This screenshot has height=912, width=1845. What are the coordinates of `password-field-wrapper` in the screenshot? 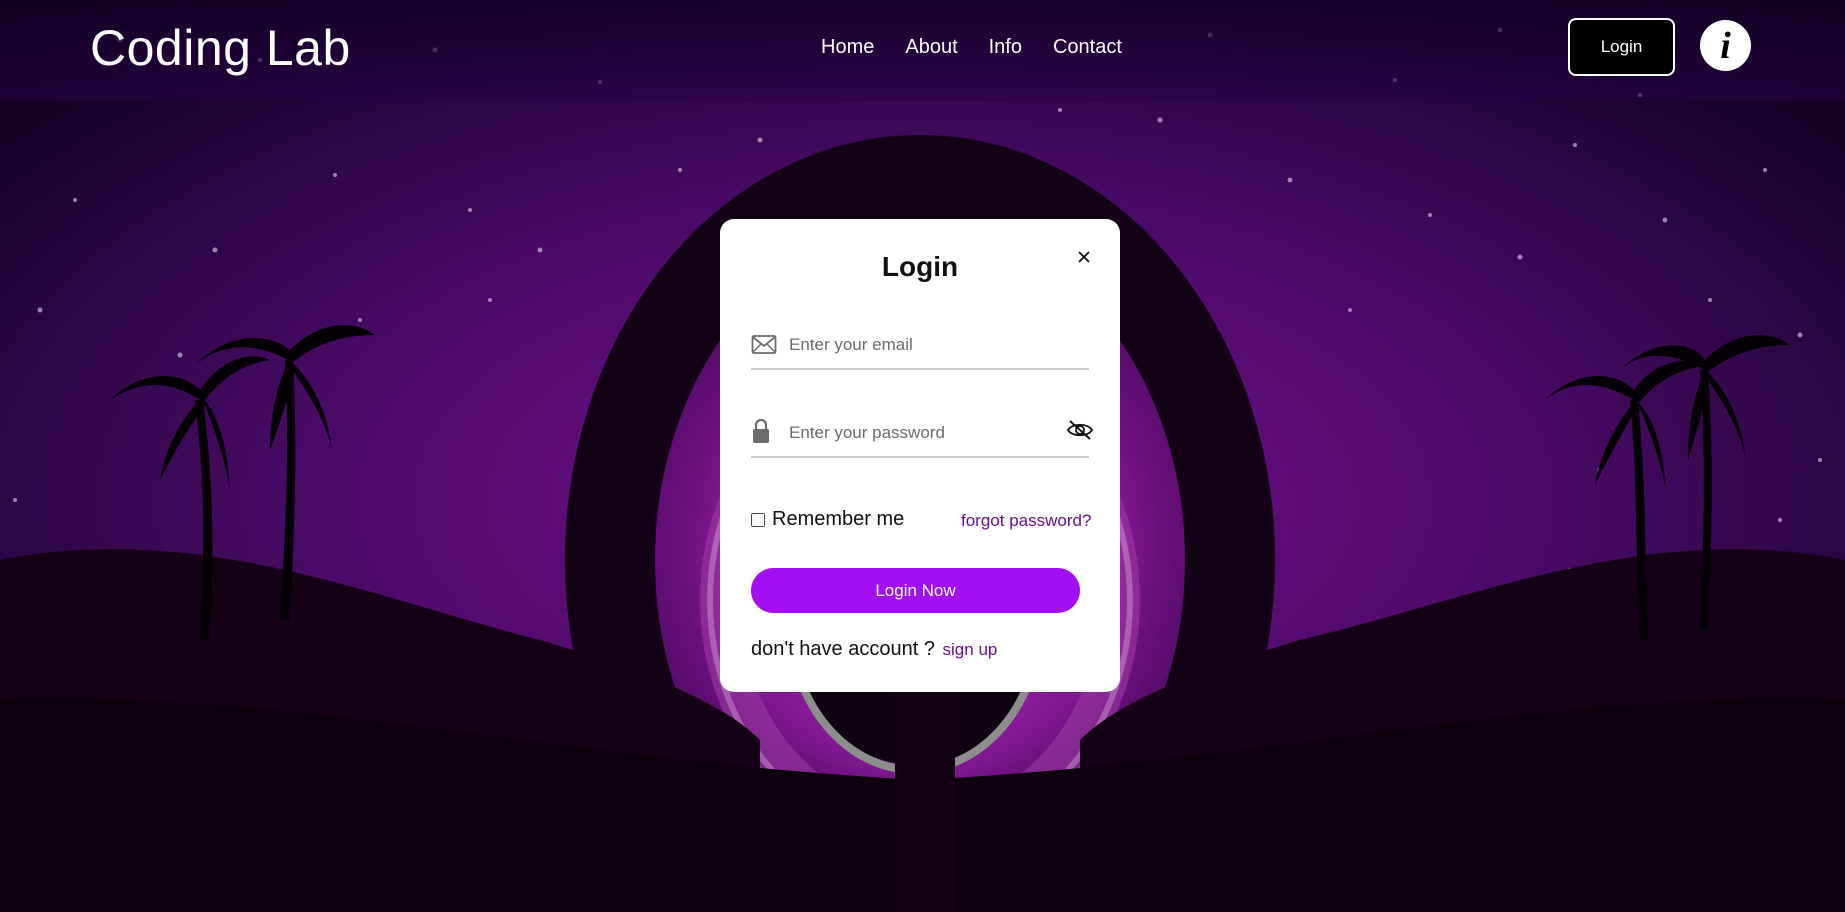 It's located at (920, 435).